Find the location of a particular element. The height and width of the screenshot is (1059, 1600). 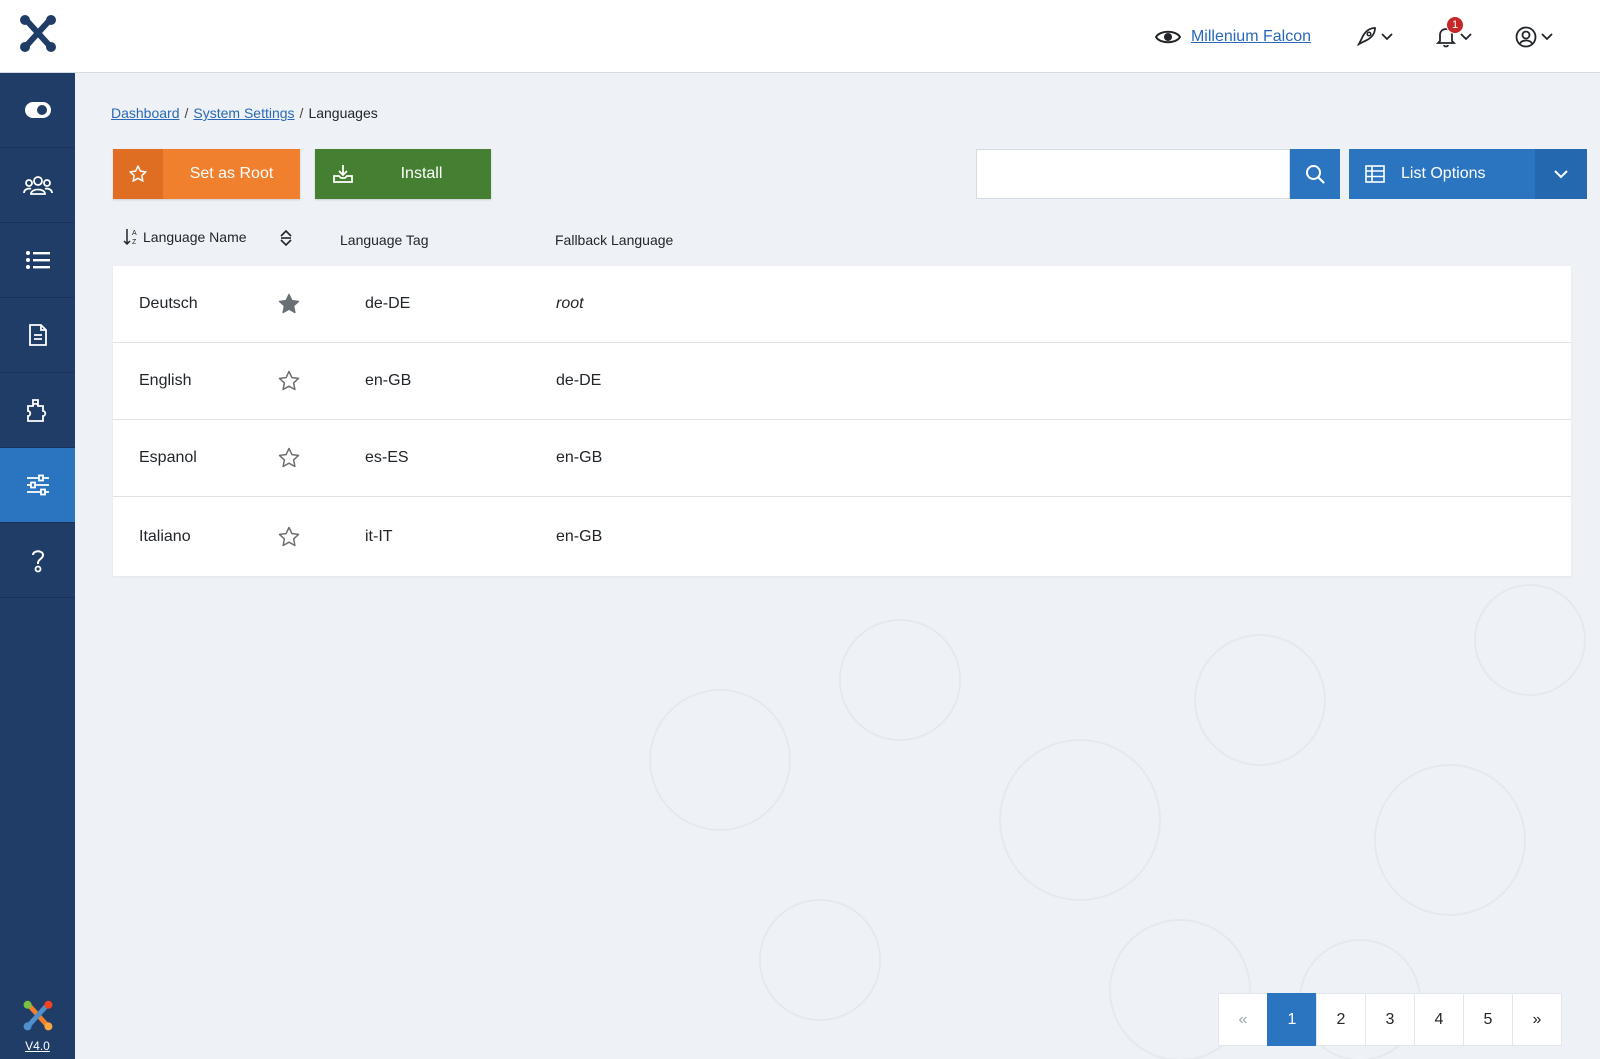

table-row: Deutsch de-DE root is located at coordinates (842, 304).